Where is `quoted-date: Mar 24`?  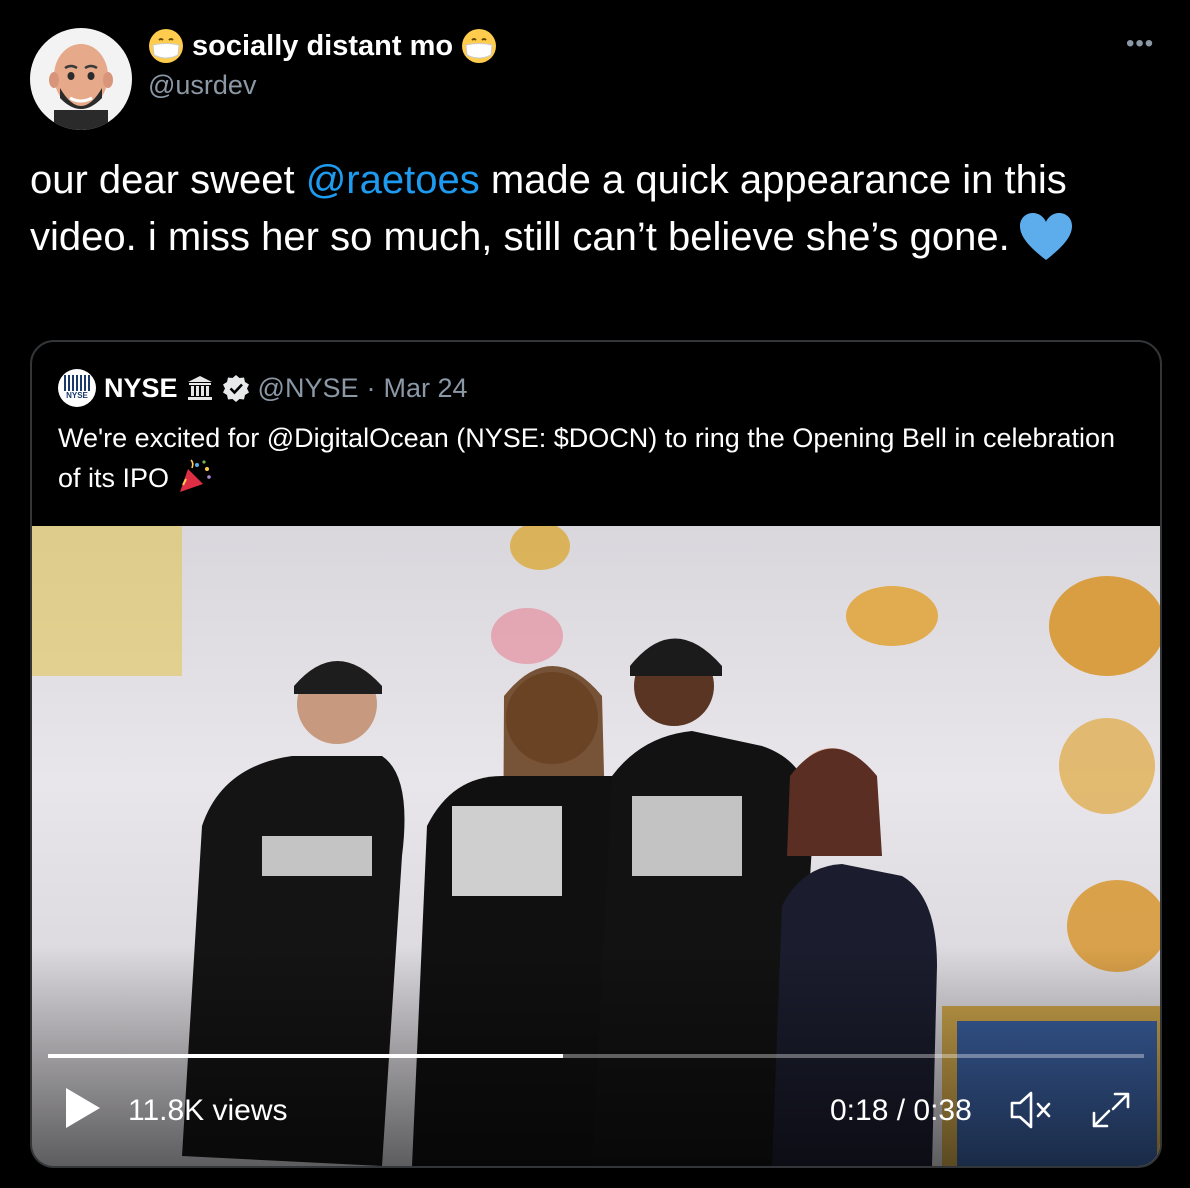
quoted-date: Mar 24 is located at coordinates (425, 388).